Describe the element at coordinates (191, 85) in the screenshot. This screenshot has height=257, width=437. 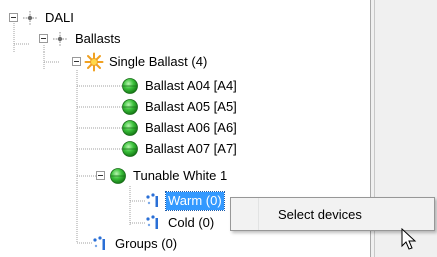
I see `tree-node-label: Ballast A04 [A4]` at that location.